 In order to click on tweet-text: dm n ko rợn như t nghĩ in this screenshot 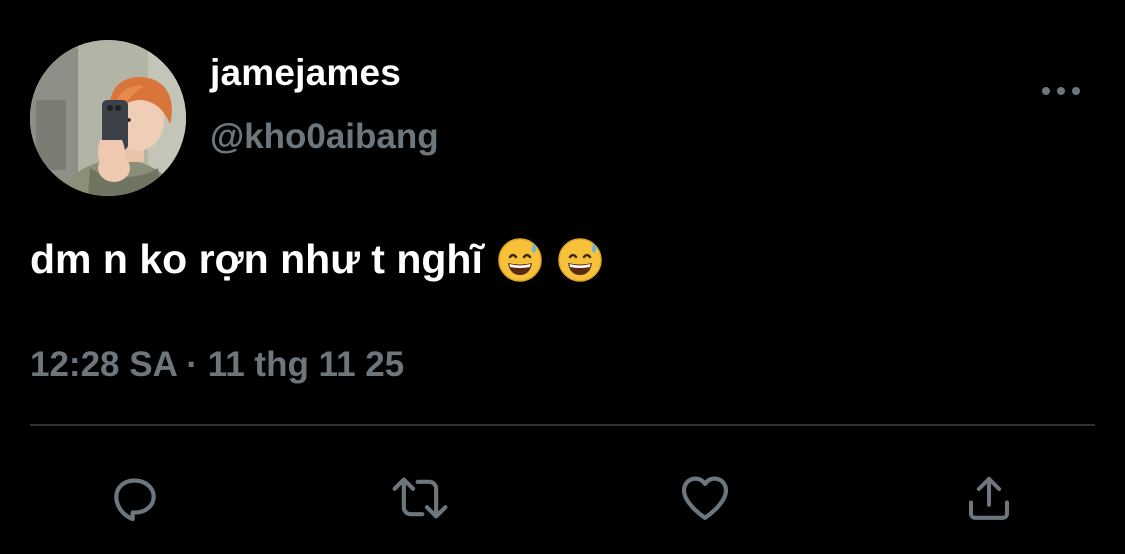, I will do `click(256, 259)`.